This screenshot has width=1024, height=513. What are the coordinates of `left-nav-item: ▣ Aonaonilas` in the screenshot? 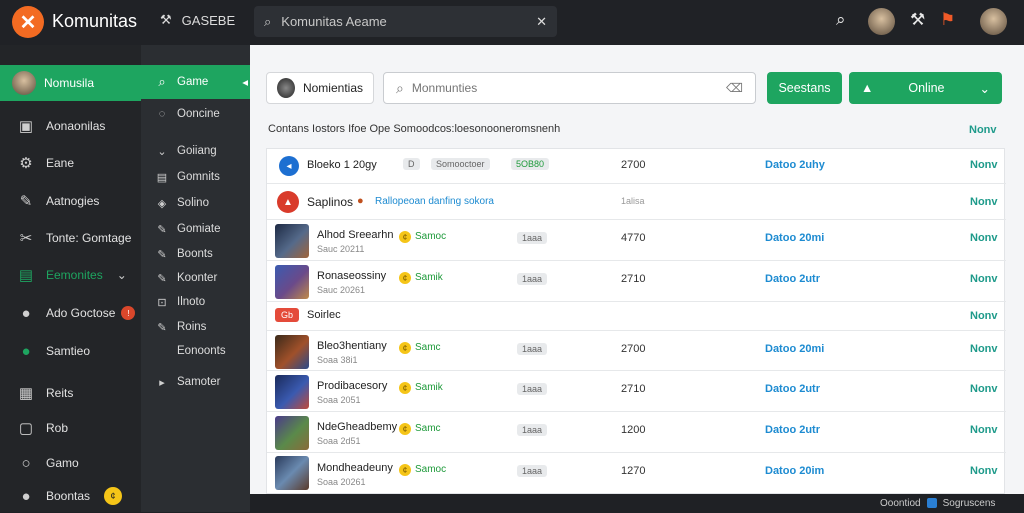 It's located at (70, 126).